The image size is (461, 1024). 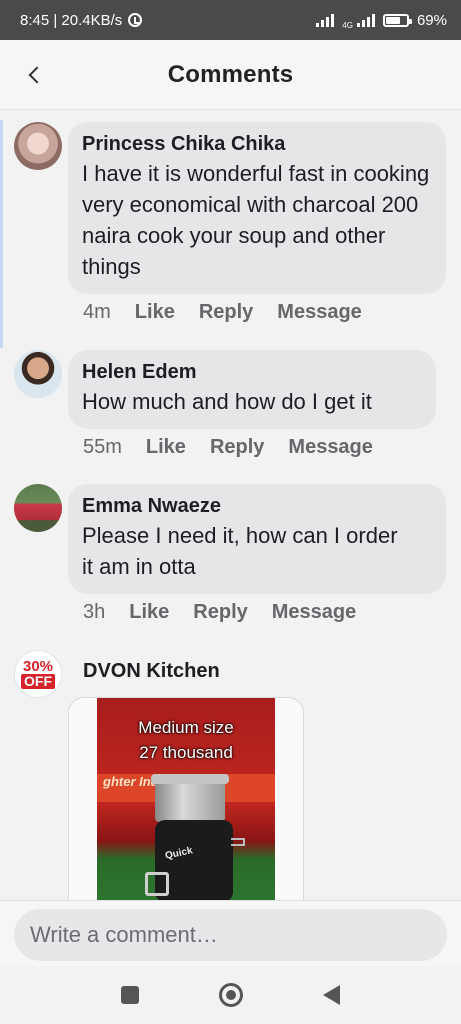 I want to click on comment-actions: 4m Like Reply Message, so click(x=222, y=312).